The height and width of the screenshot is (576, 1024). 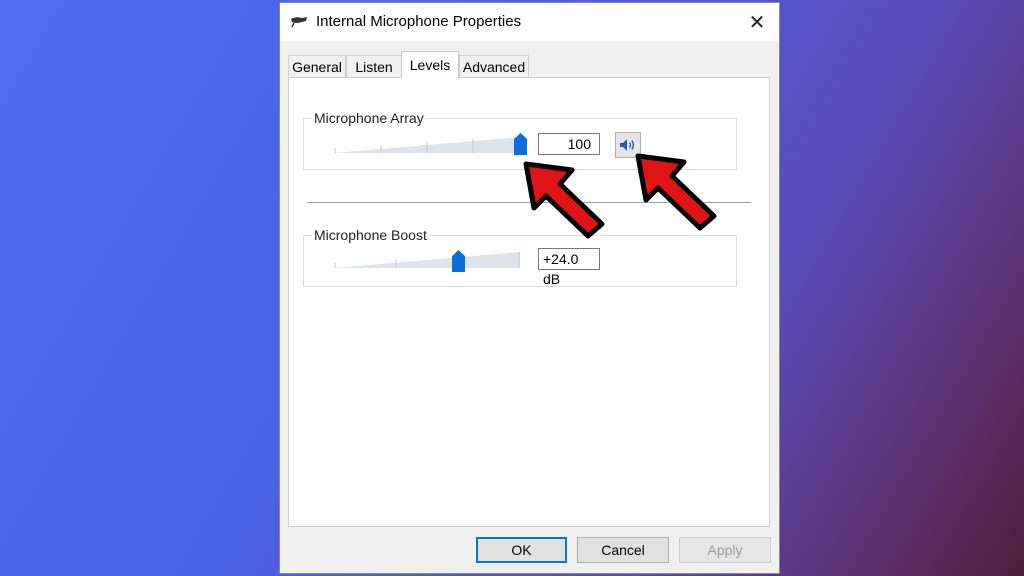 What do you see at coordinates (419, 21) in the screenshot?
I see `dialog-title: Internal Microphone Properties` at bounding box center [419, 21].